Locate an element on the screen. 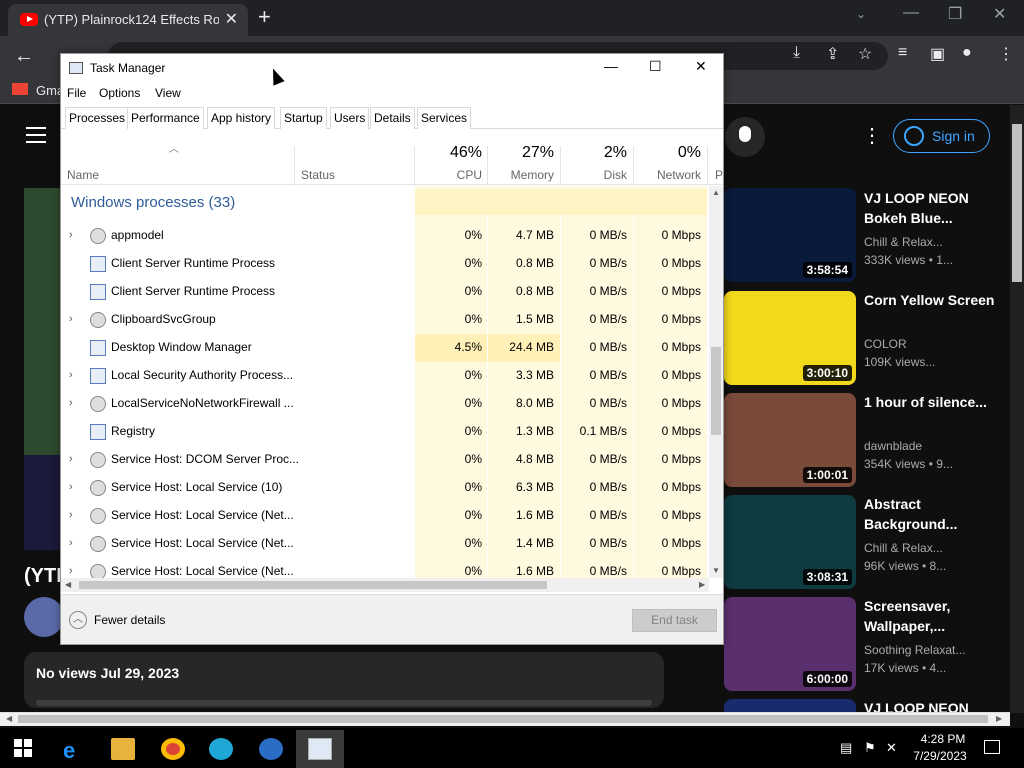  tab-app-history: App history is located at coordinates (241, 118).